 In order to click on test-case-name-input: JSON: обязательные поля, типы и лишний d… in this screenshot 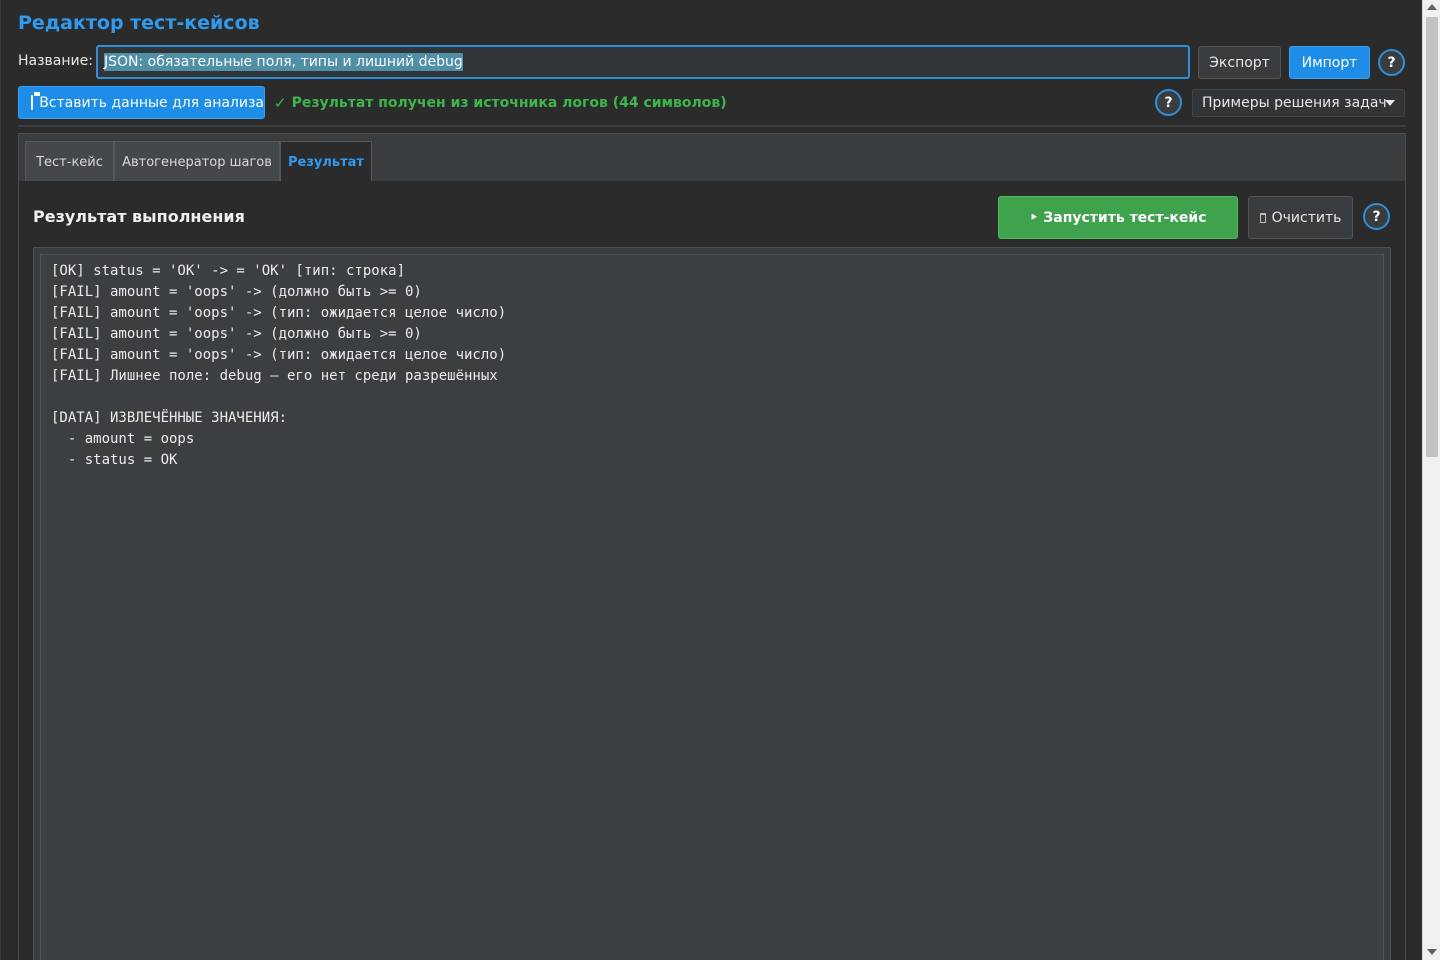, I will do `click(643, 62)`.